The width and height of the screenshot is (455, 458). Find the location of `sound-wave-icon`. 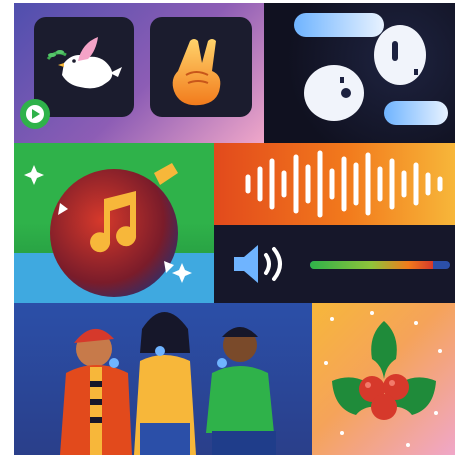

sound-wave-icon is located at coordinates (344, 184).